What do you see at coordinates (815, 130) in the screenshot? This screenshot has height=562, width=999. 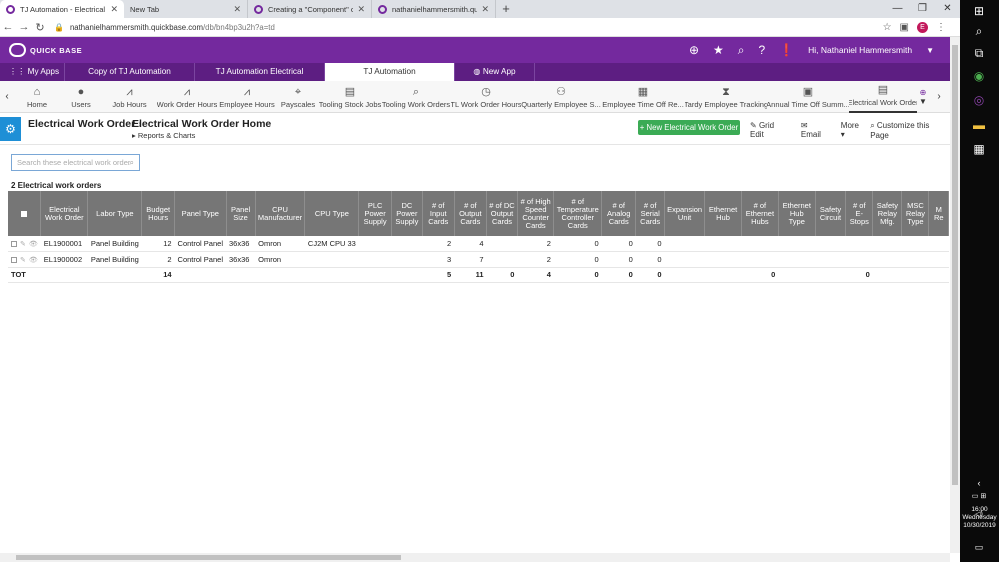 I see `email-button: ✉ Email` at bounding box center [815, 130].